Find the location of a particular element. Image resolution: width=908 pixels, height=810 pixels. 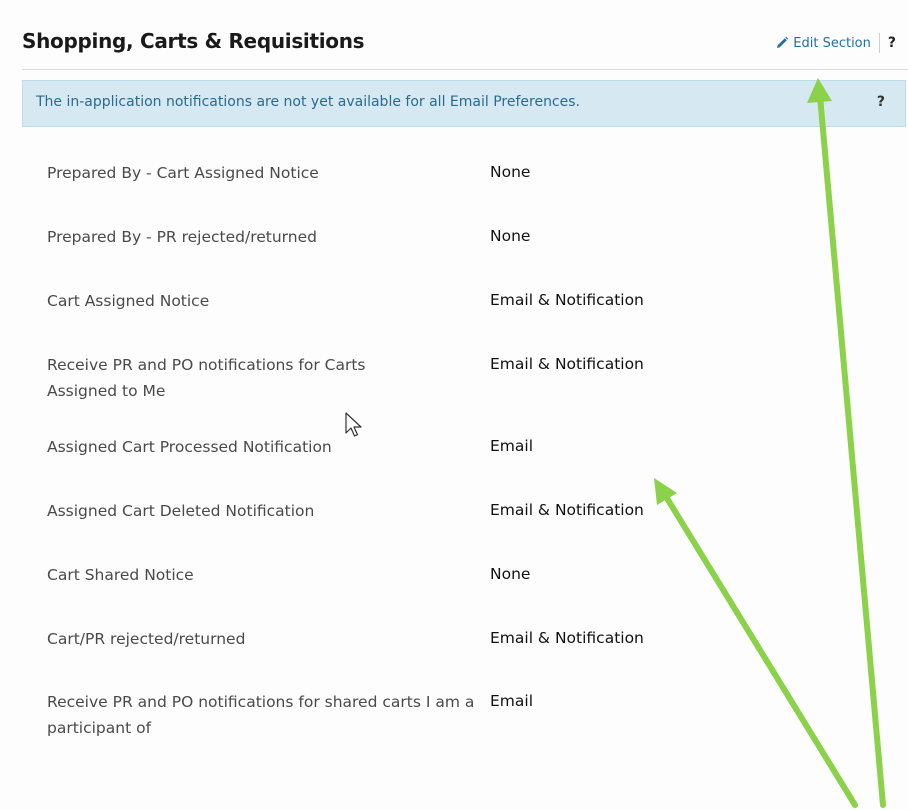

annotation-arrowhead-values is located at coordinates (665, 491).